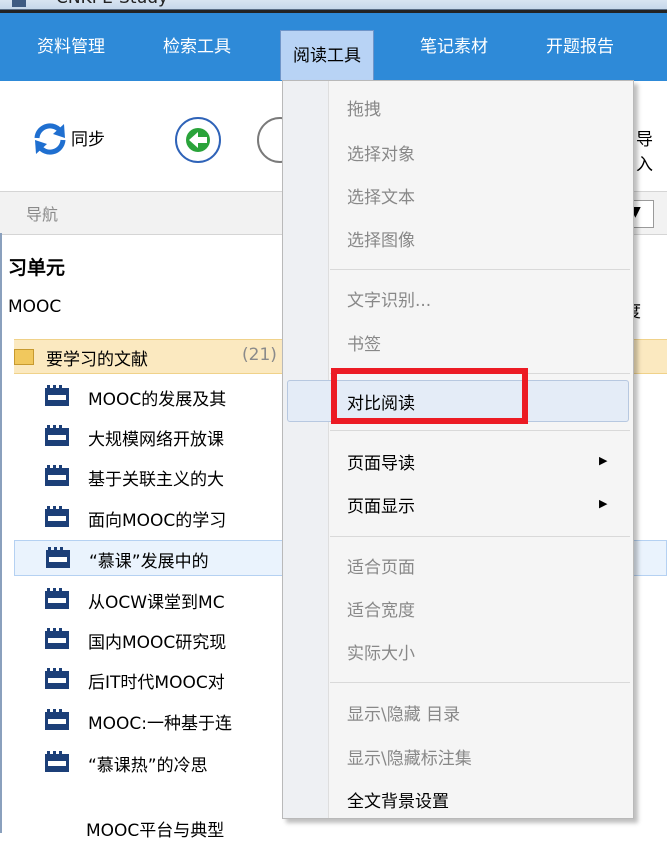 Image resolution: width=667 pixels, height=841 pixels. I want to click on document-title: 大规模网络开放课, so click(156, 440).